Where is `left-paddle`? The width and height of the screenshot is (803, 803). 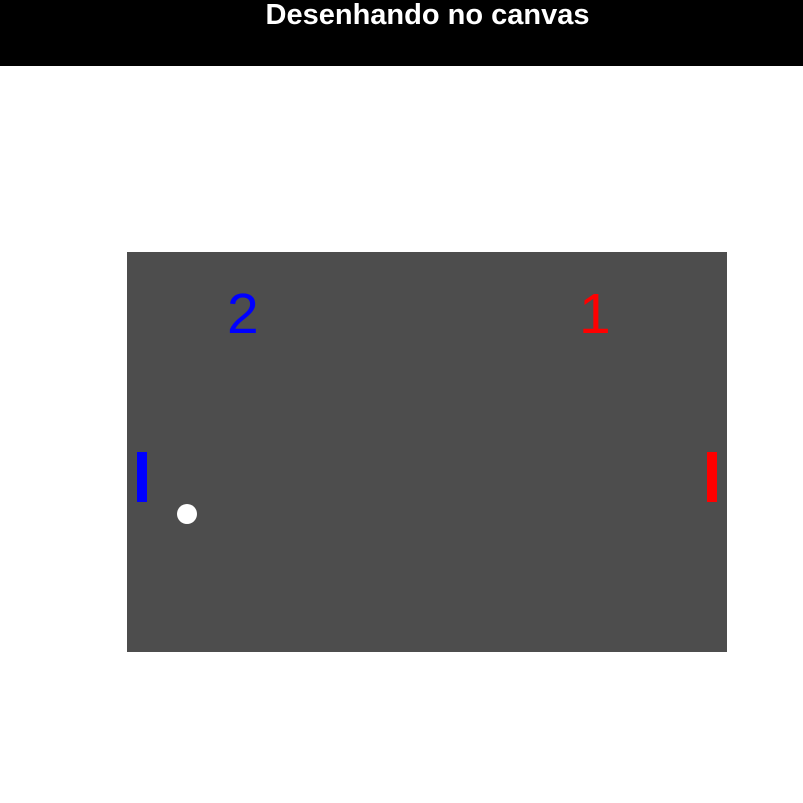 left-paddle is located at coordinates (142, 477).